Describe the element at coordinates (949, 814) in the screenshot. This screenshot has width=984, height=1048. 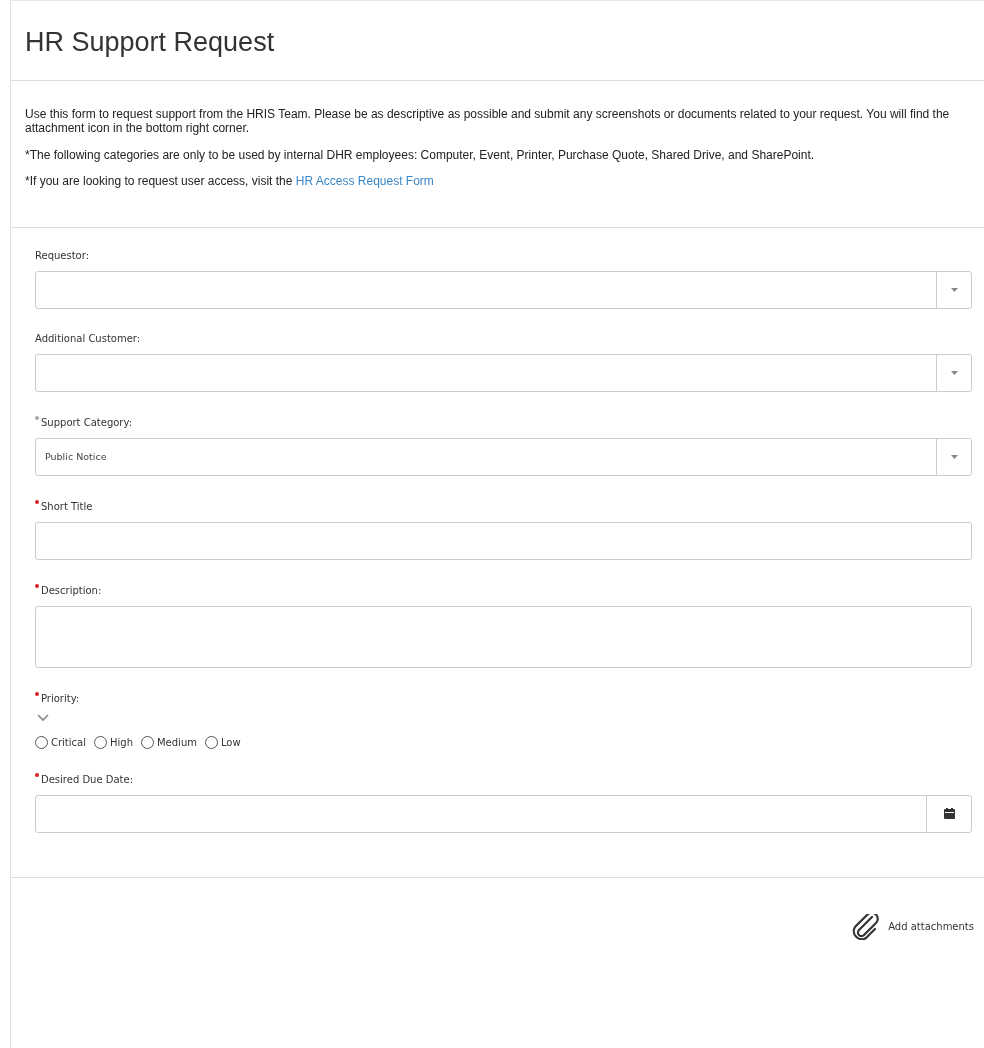
I see `calendar-icon` at that location.